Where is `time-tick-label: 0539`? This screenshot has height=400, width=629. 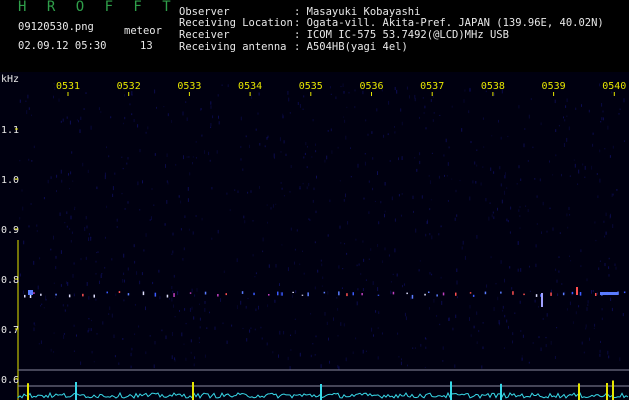
time-tick-label: 0539 is located at coordinates (554, 86).